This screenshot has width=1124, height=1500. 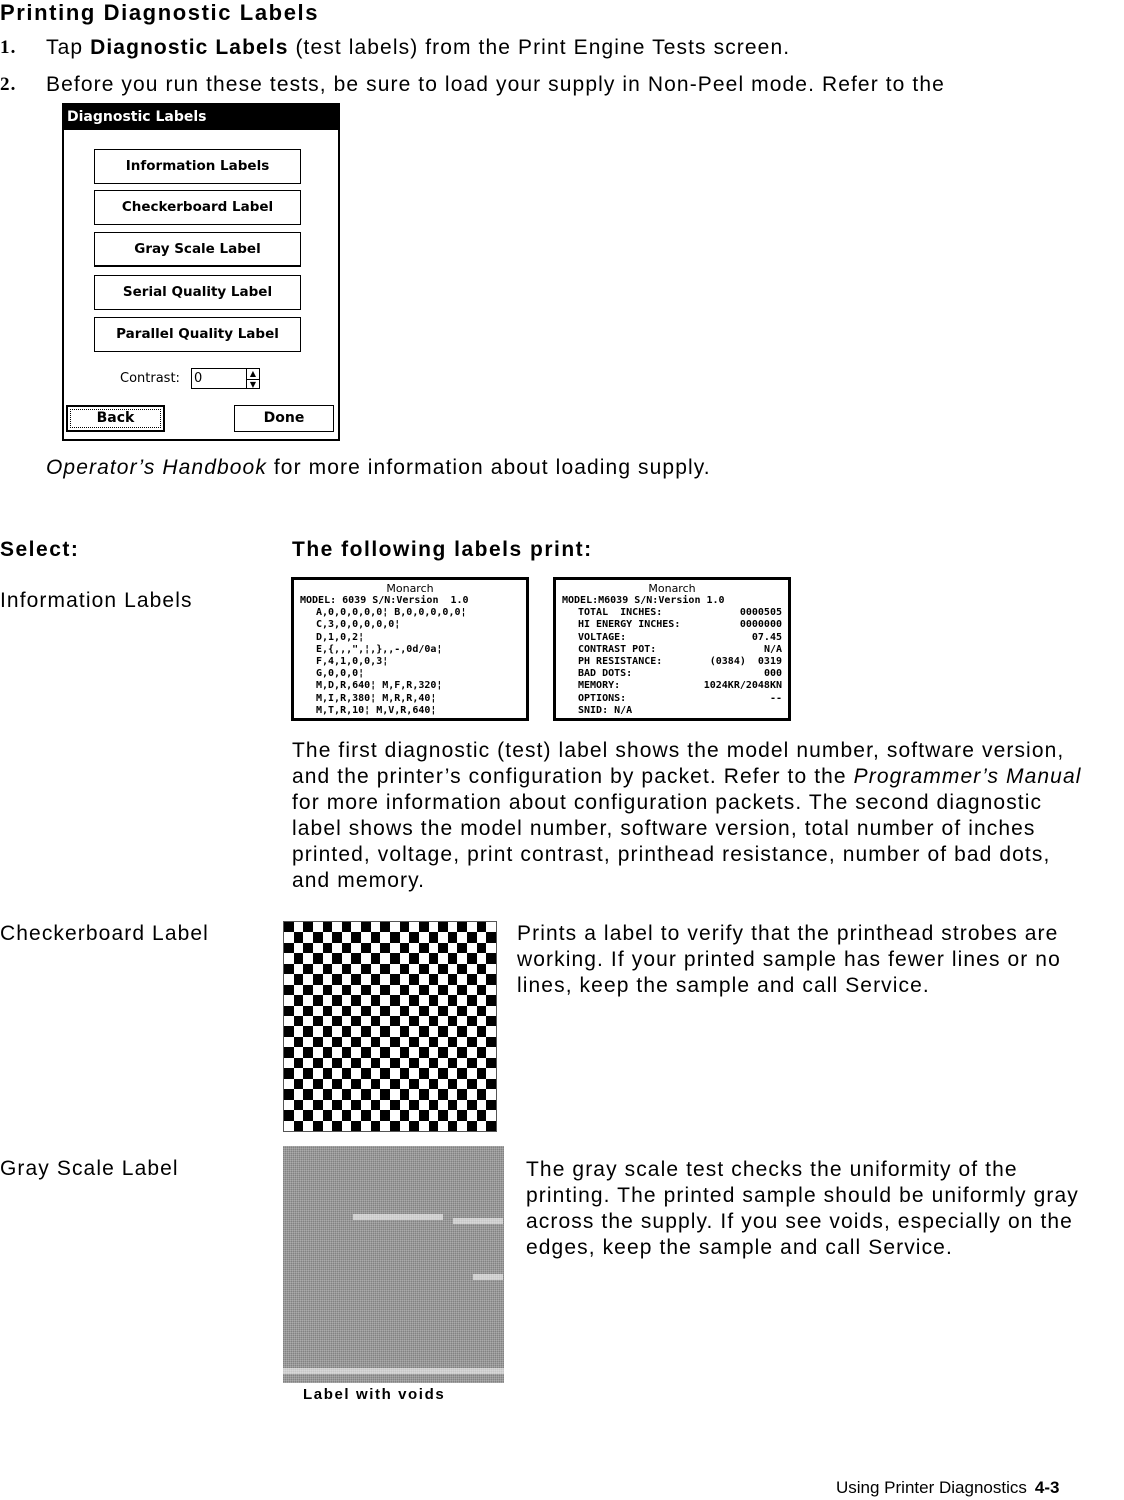 What do you see at coordinates (967, 776) in the screenshot?
I see `programmers-manual-reference: Programmer’s Manual` at bounding box center [967, 776].